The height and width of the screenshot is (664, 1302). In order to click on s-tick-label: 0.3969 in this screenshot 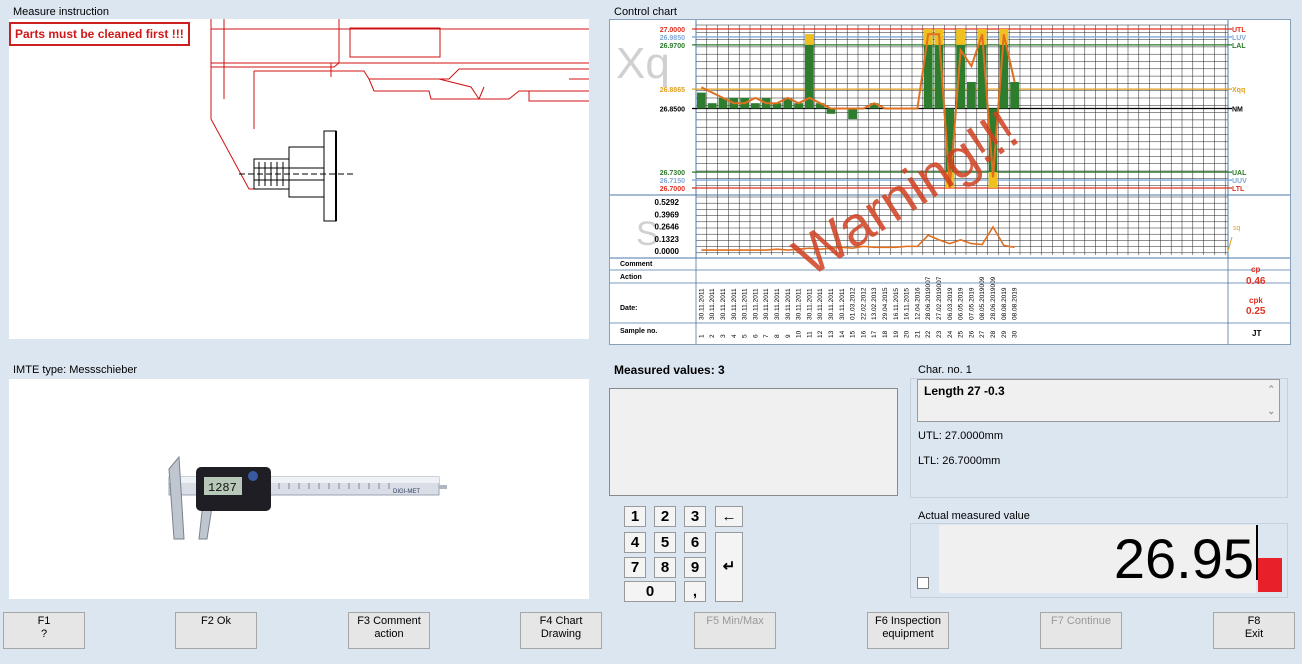, I will do `click(667, 214)`.